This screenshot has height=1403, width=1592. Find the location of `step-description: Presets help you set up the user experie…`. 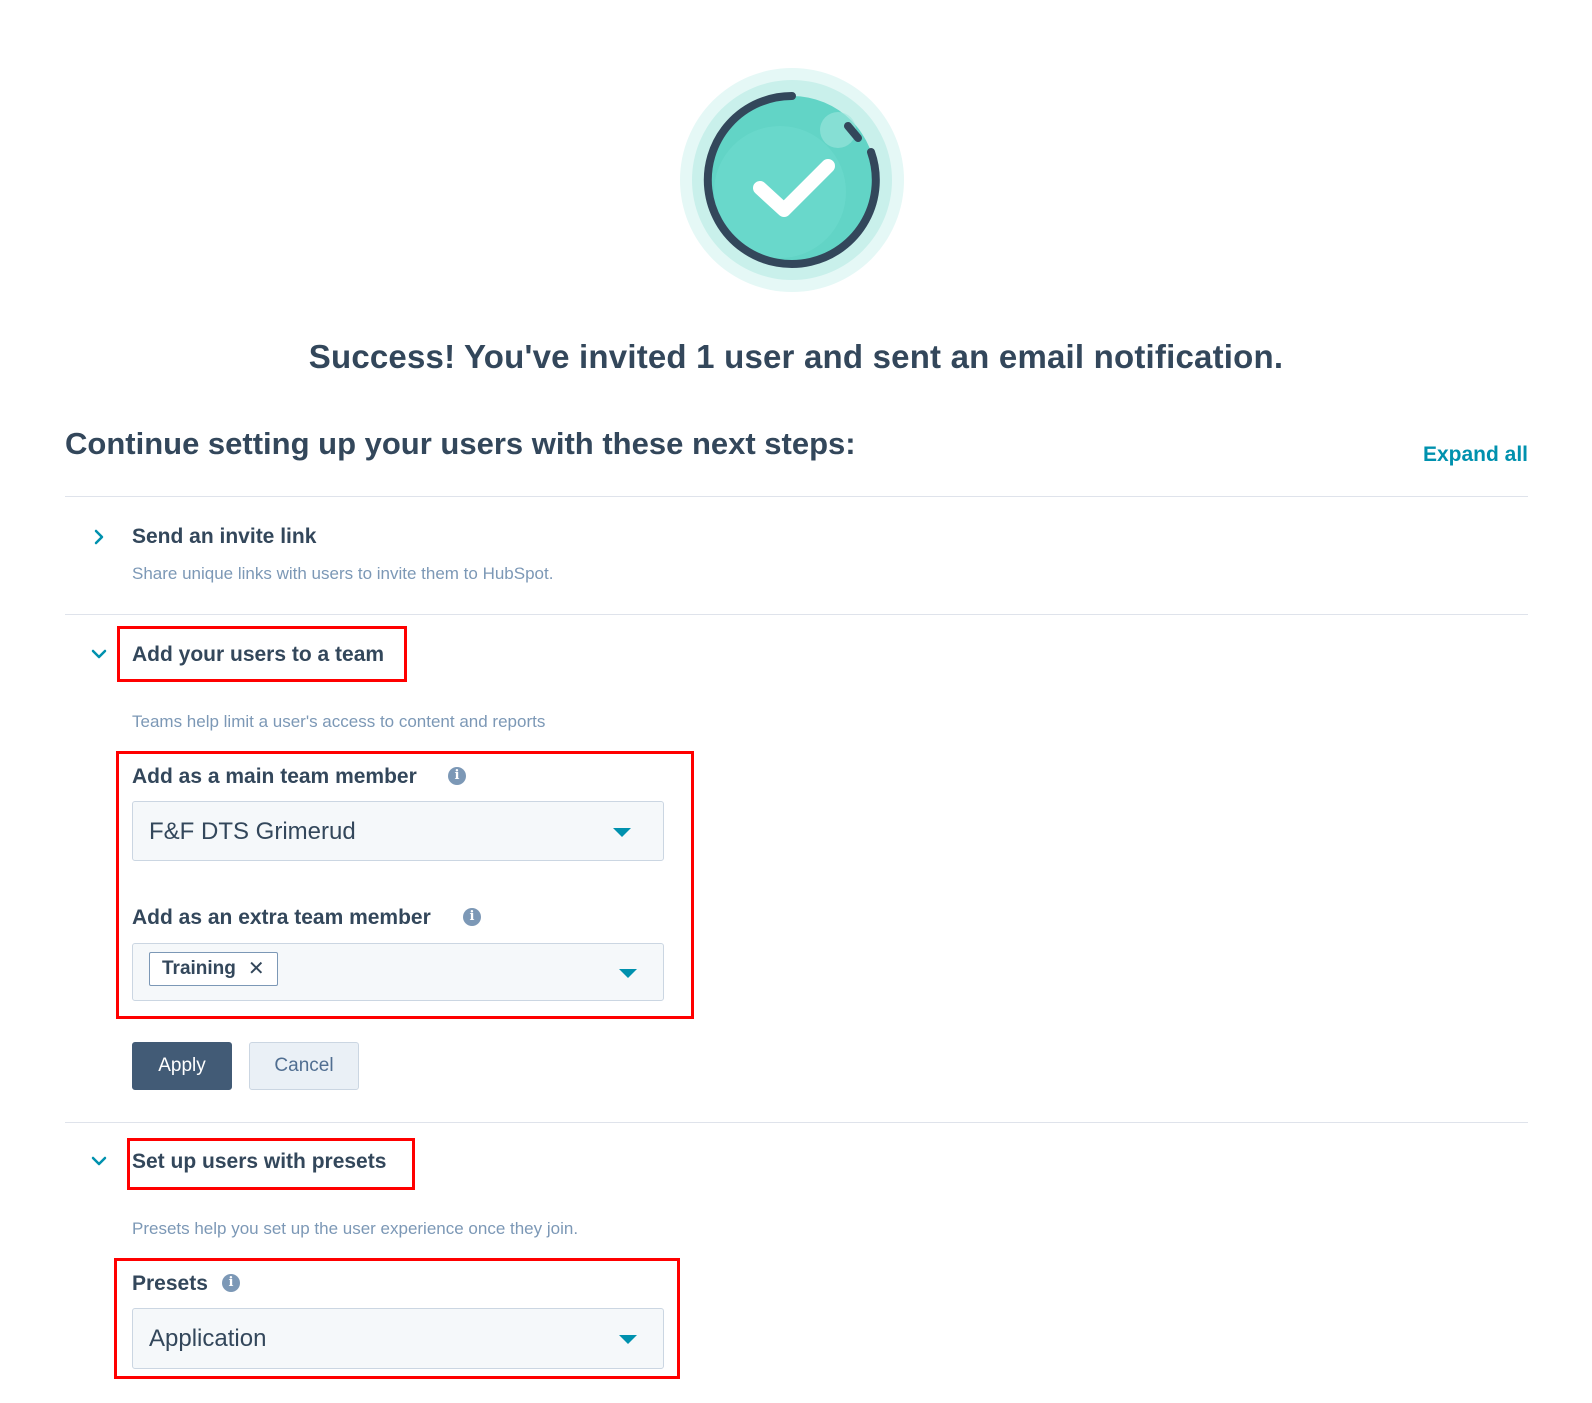

step-description: Presets help you set up the user experie… is located at coordinates (355, 1228).